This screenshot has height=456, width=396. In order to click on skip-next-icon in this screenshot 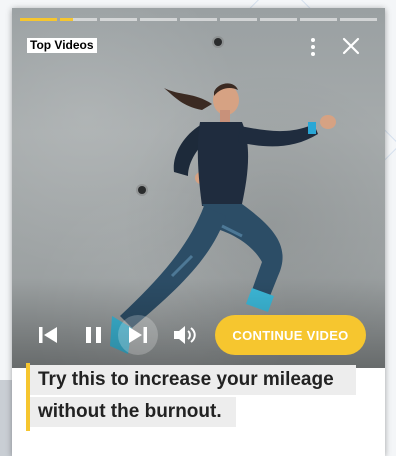, I will do `click(138, 335)`.